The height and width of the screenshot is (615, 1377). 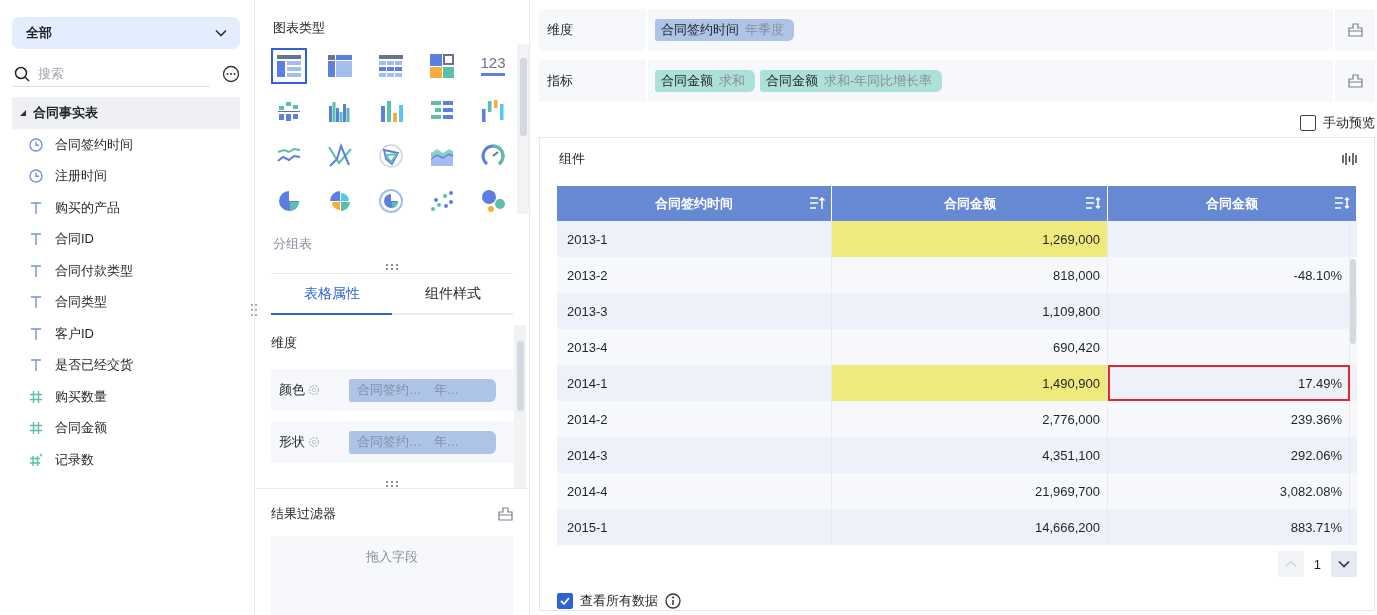 What do you see at coordinates (65, 113) in the screenshot?
I see `group-label: 合同事实表` at bounding box center [65, 113].